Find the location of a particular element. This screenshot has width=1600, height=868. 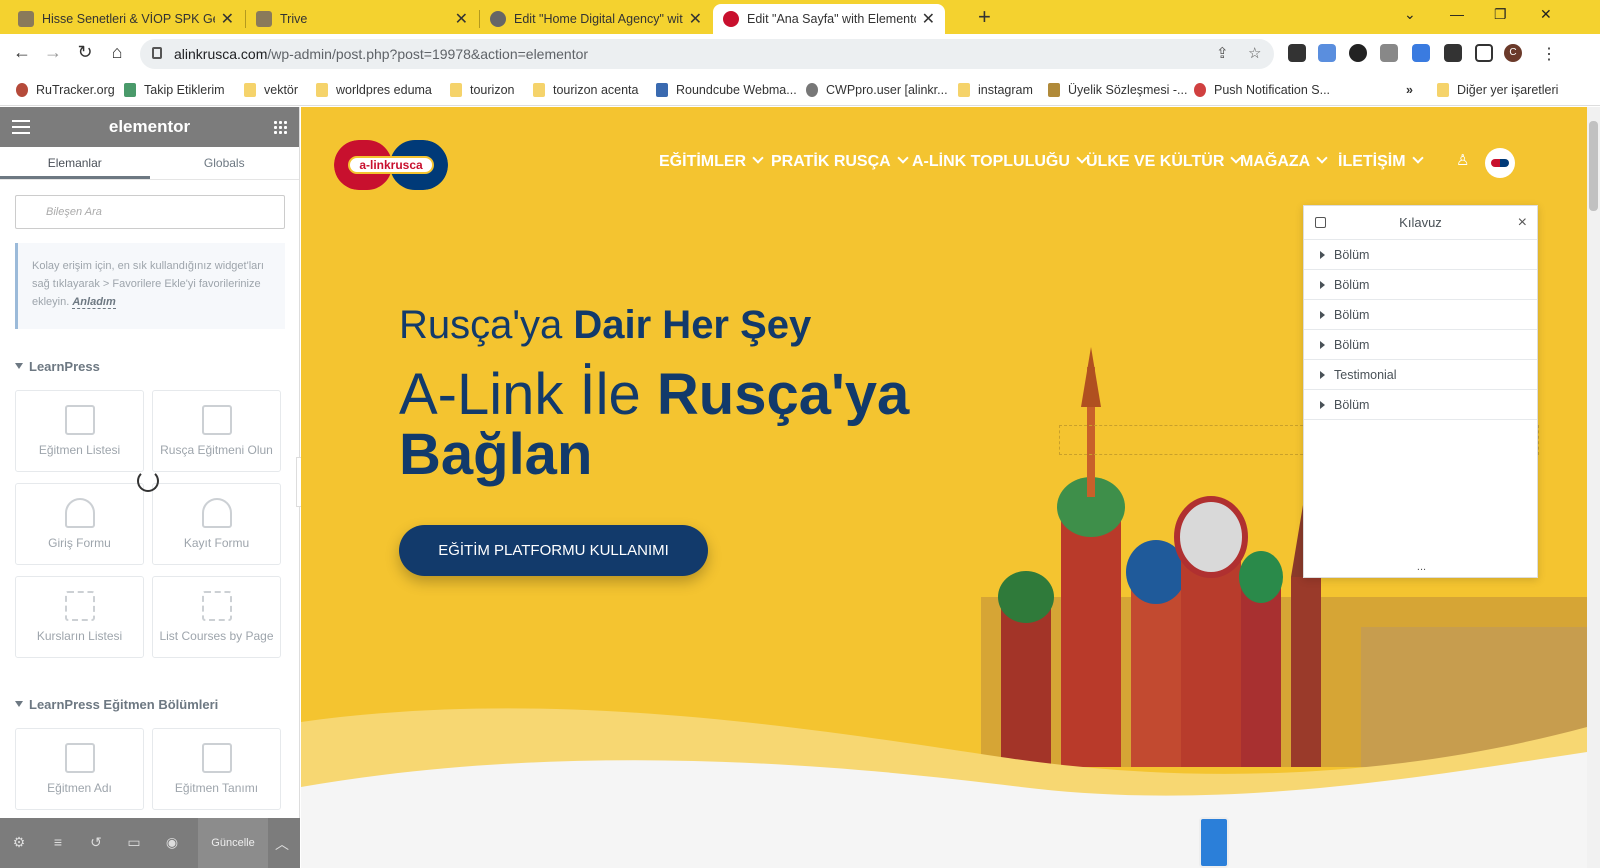

language-flag-icon is located at coordinates (1500, 163).